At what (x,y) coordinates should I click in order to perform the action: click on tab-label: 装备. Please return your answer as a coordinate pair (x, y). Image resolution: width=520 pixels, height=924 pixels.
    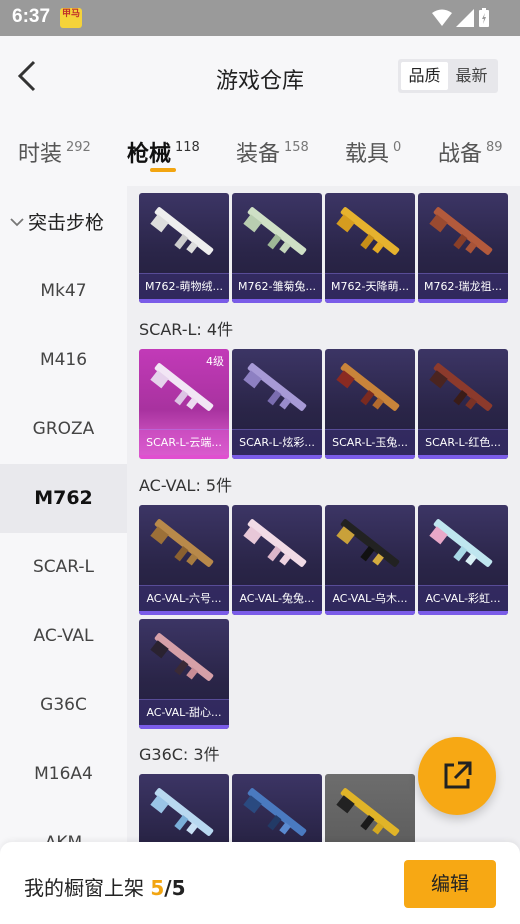
    Looking at the image, I should click on (258, 154).